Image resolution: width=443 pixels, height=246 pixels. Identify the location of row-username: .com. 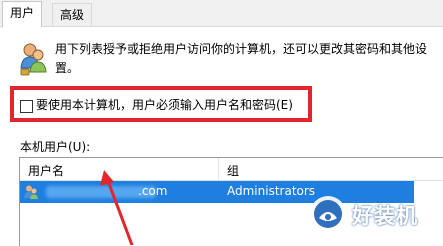
(153, 191).